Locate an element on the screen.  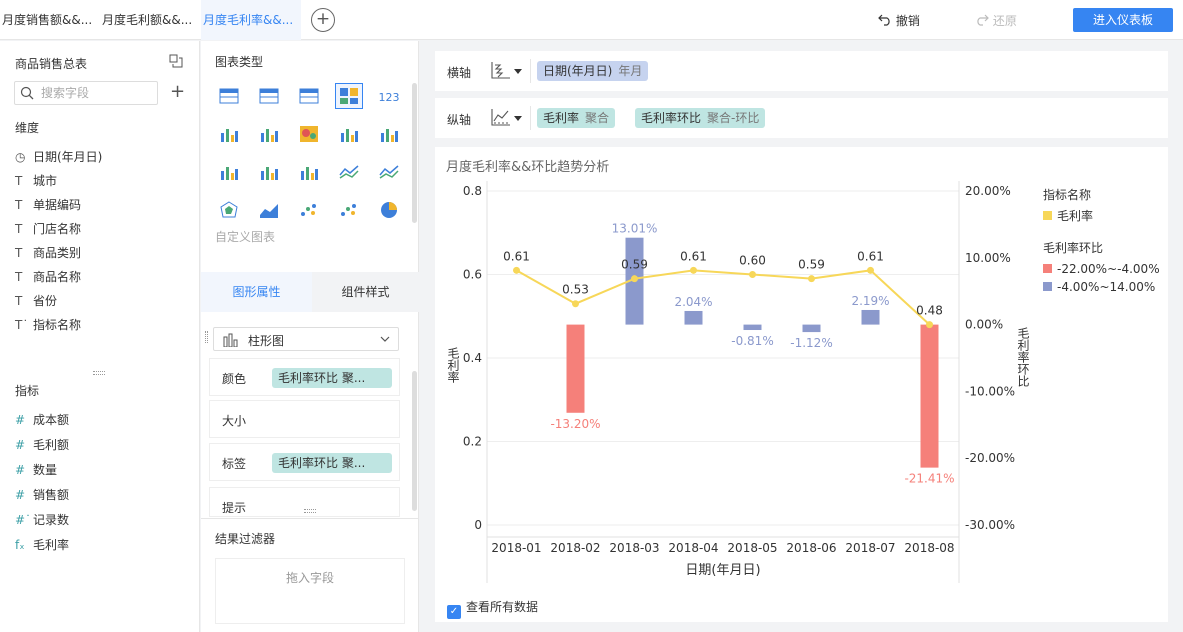
show-all-data-checkbox: ✓ 查看所有数据 is located at coordinates (492, 608).